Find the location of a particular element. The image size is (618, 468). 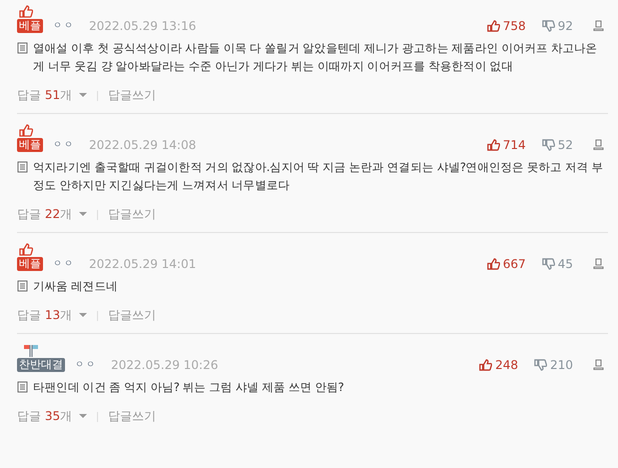

like-button: 248 is located at coordinates (498, 365).